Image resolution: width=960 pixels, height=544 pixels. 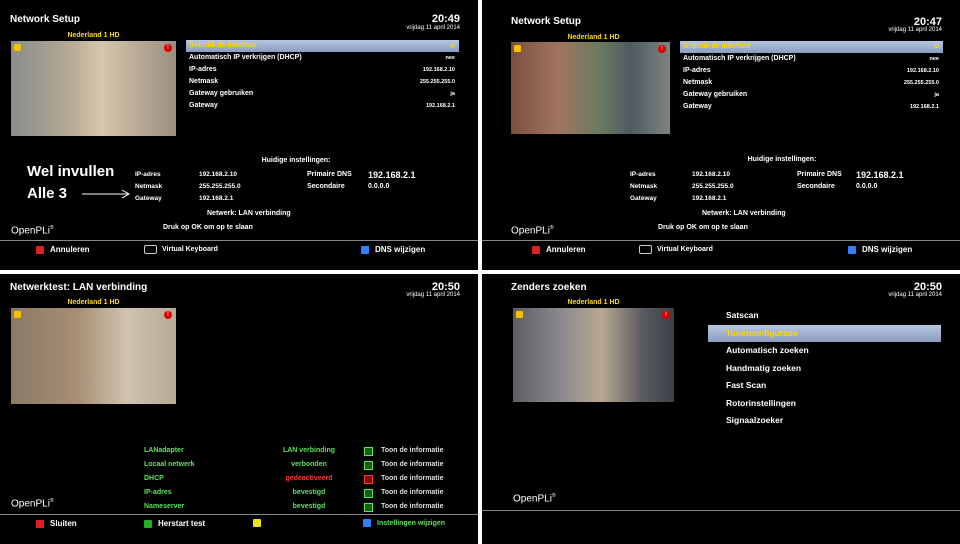 I want to click on test-row-dhcp: DHCP gedeactiveerd Toon de informatie, so click(x=304, y=479).